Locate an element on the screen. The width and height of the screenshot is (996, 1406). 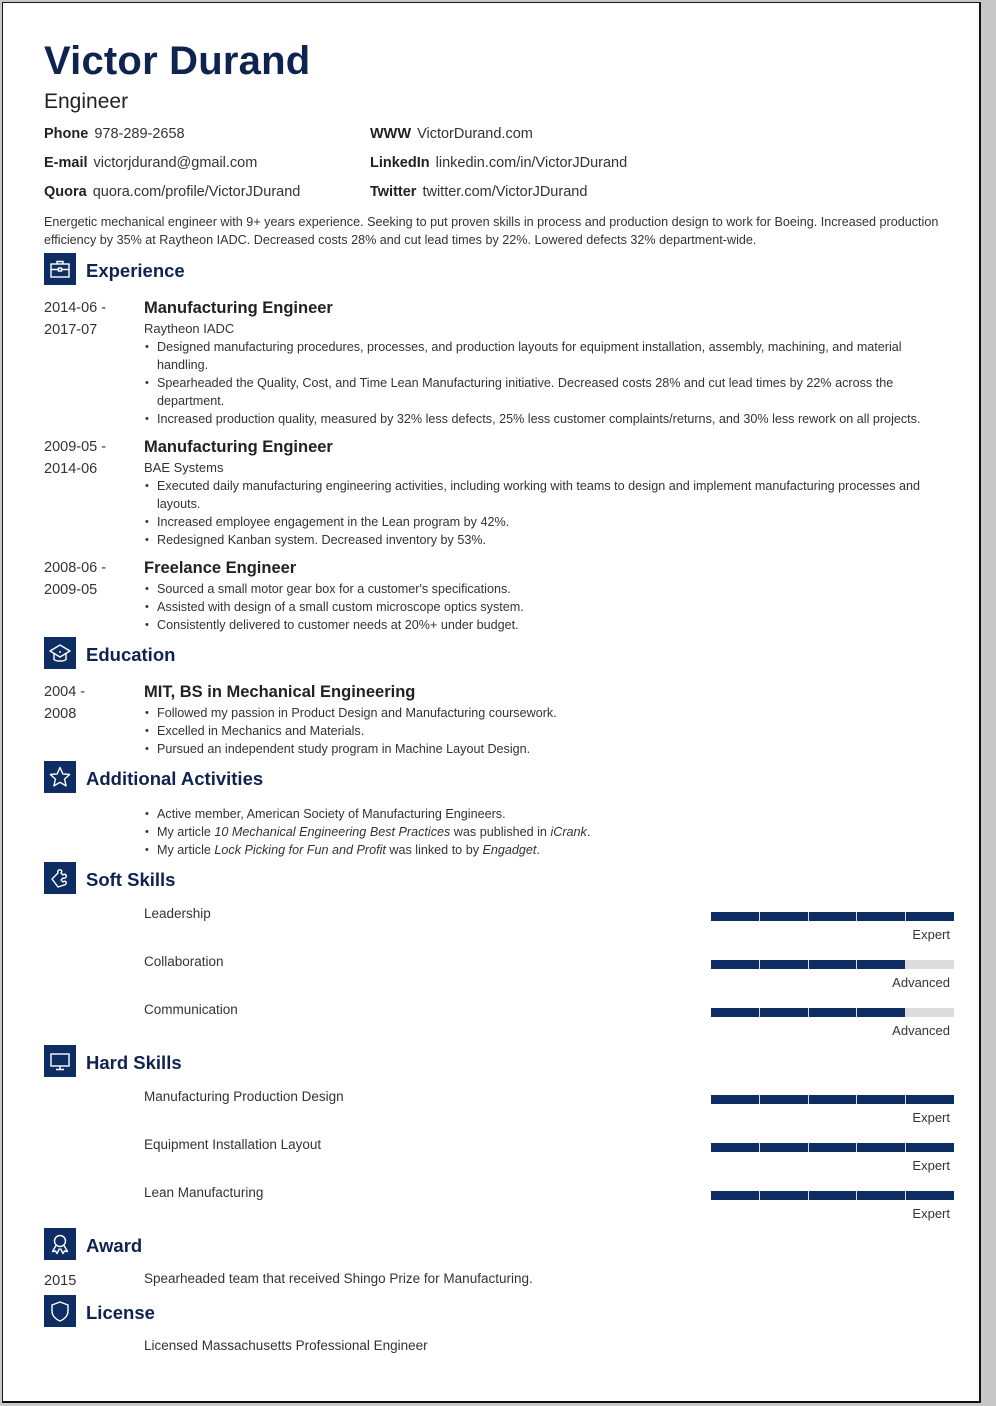
section-title-hard-skills: Hard Skills is located at coordinates (134, 1062).